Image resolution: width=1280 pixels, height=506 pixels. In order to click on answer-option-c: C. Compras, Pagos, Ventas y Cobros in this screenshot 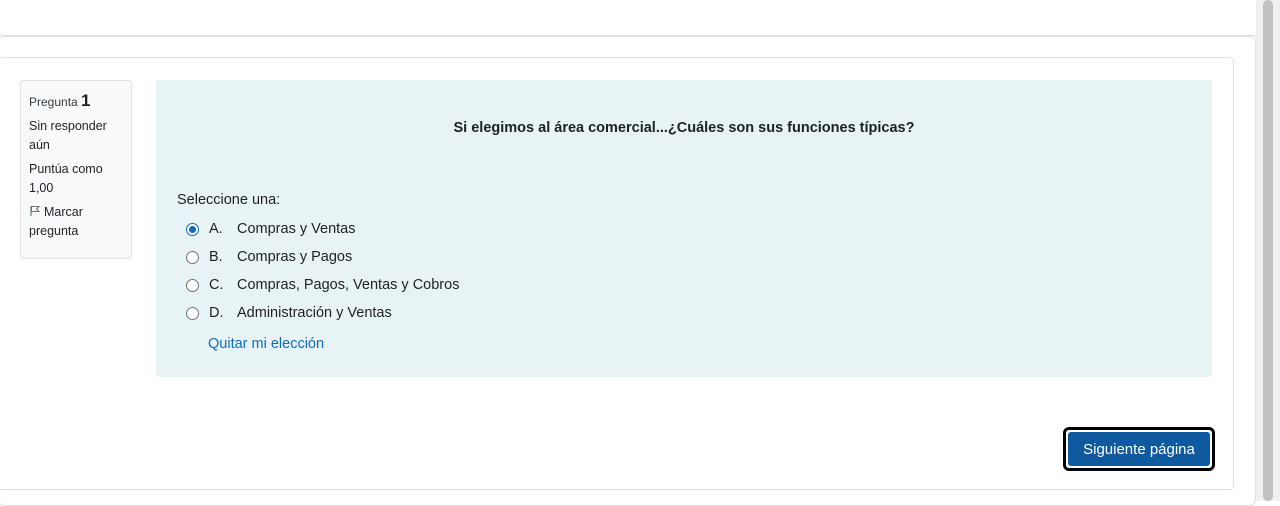, I will do `click(322, 285)`.